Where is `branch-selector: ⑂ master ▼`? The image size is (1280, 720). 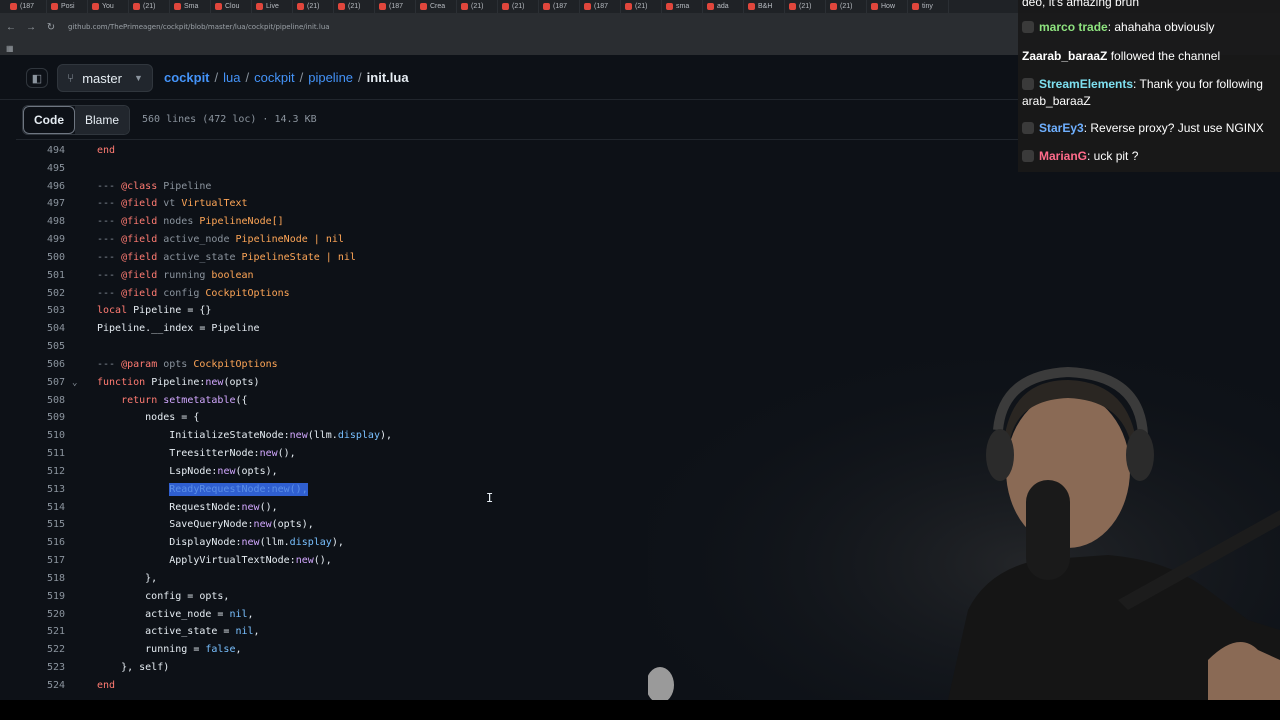
branch-selector: ⑂ master ▼ is located at coordinates (105, 78).